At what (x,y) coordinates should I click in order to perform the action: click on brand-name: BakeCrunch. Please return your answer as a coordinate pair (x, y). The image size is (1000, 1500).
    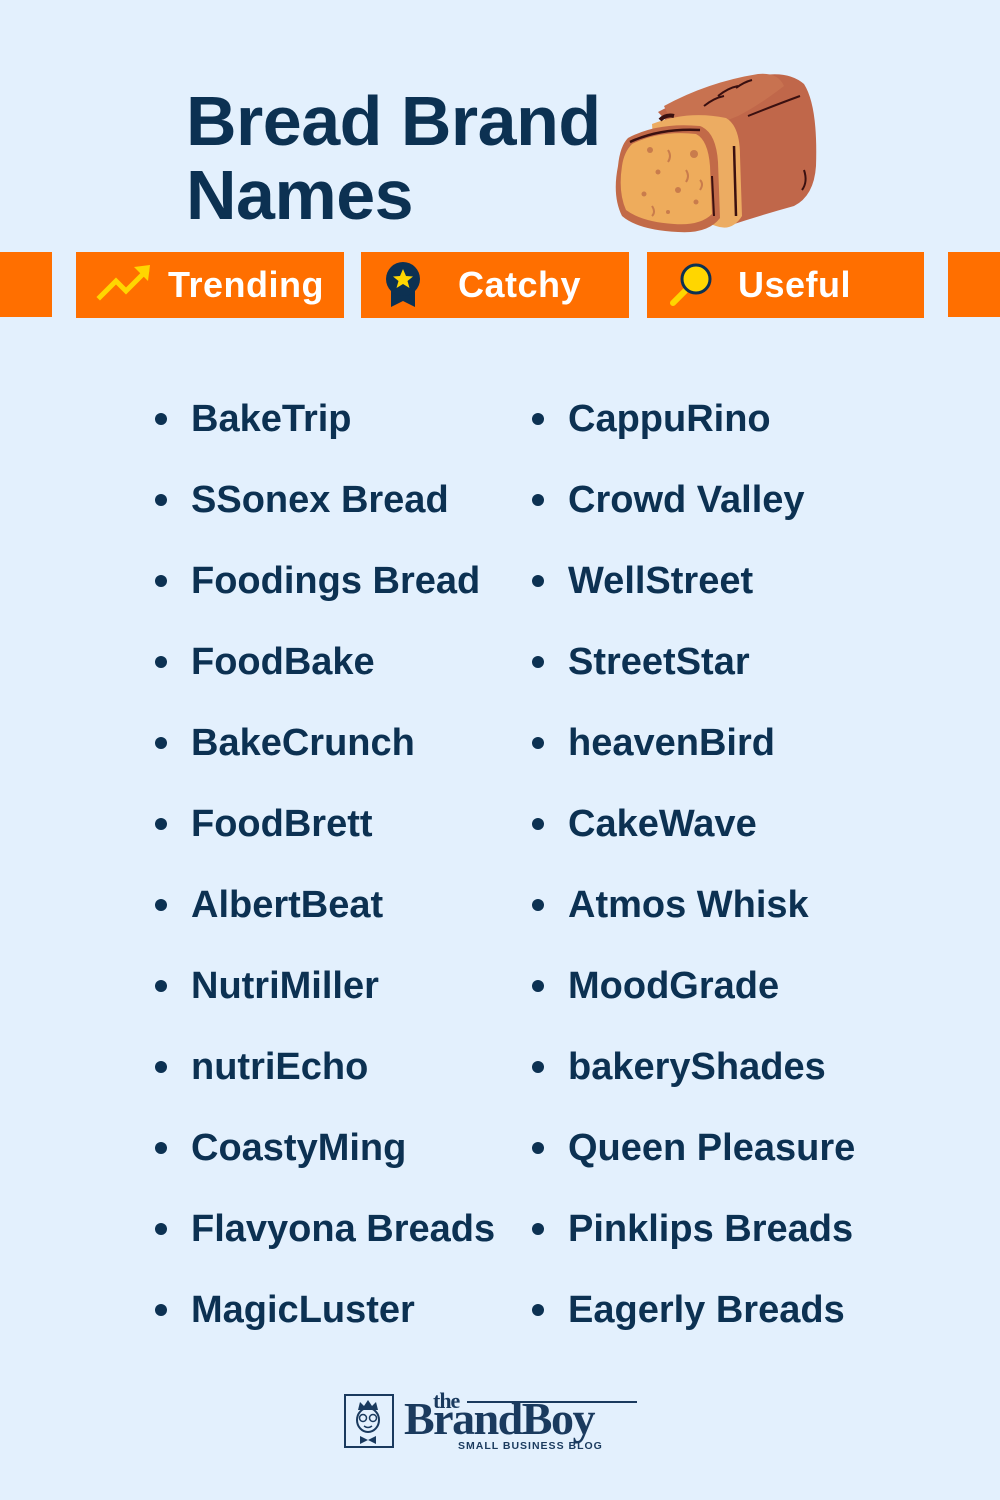
    Looking at the image, I should click on (303, 743).